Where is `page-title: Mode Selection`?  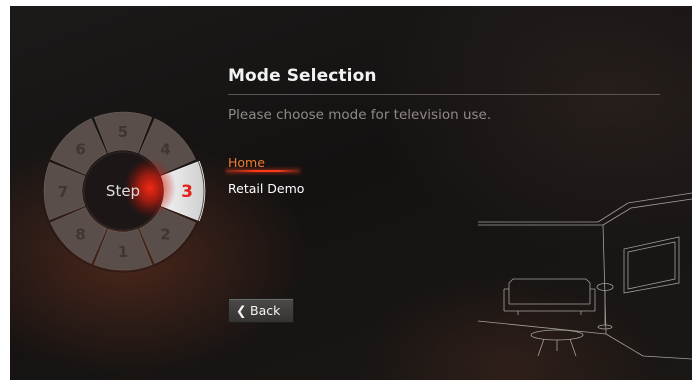
page-title: Mode Selection is located at coordinates (302, 76).